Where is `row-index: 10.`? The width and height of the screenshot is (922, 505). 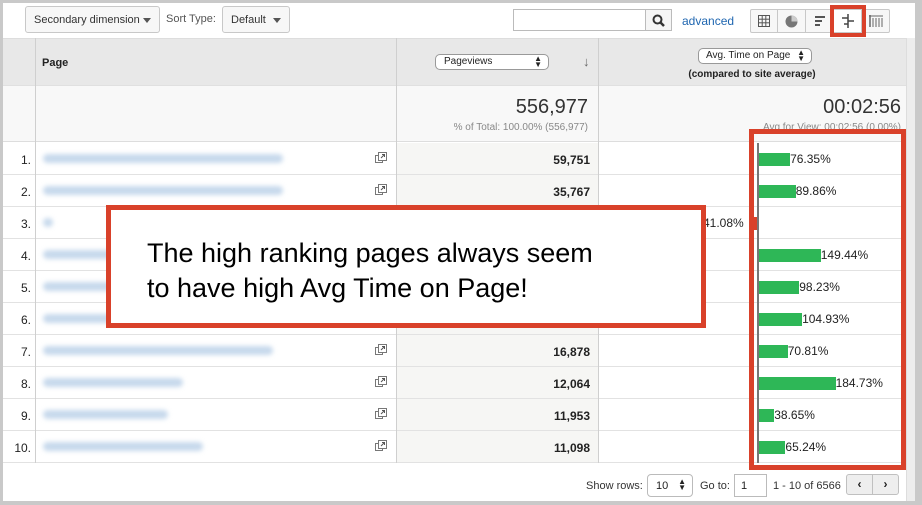
row-index: 10. is located at coordinates (22, 448).